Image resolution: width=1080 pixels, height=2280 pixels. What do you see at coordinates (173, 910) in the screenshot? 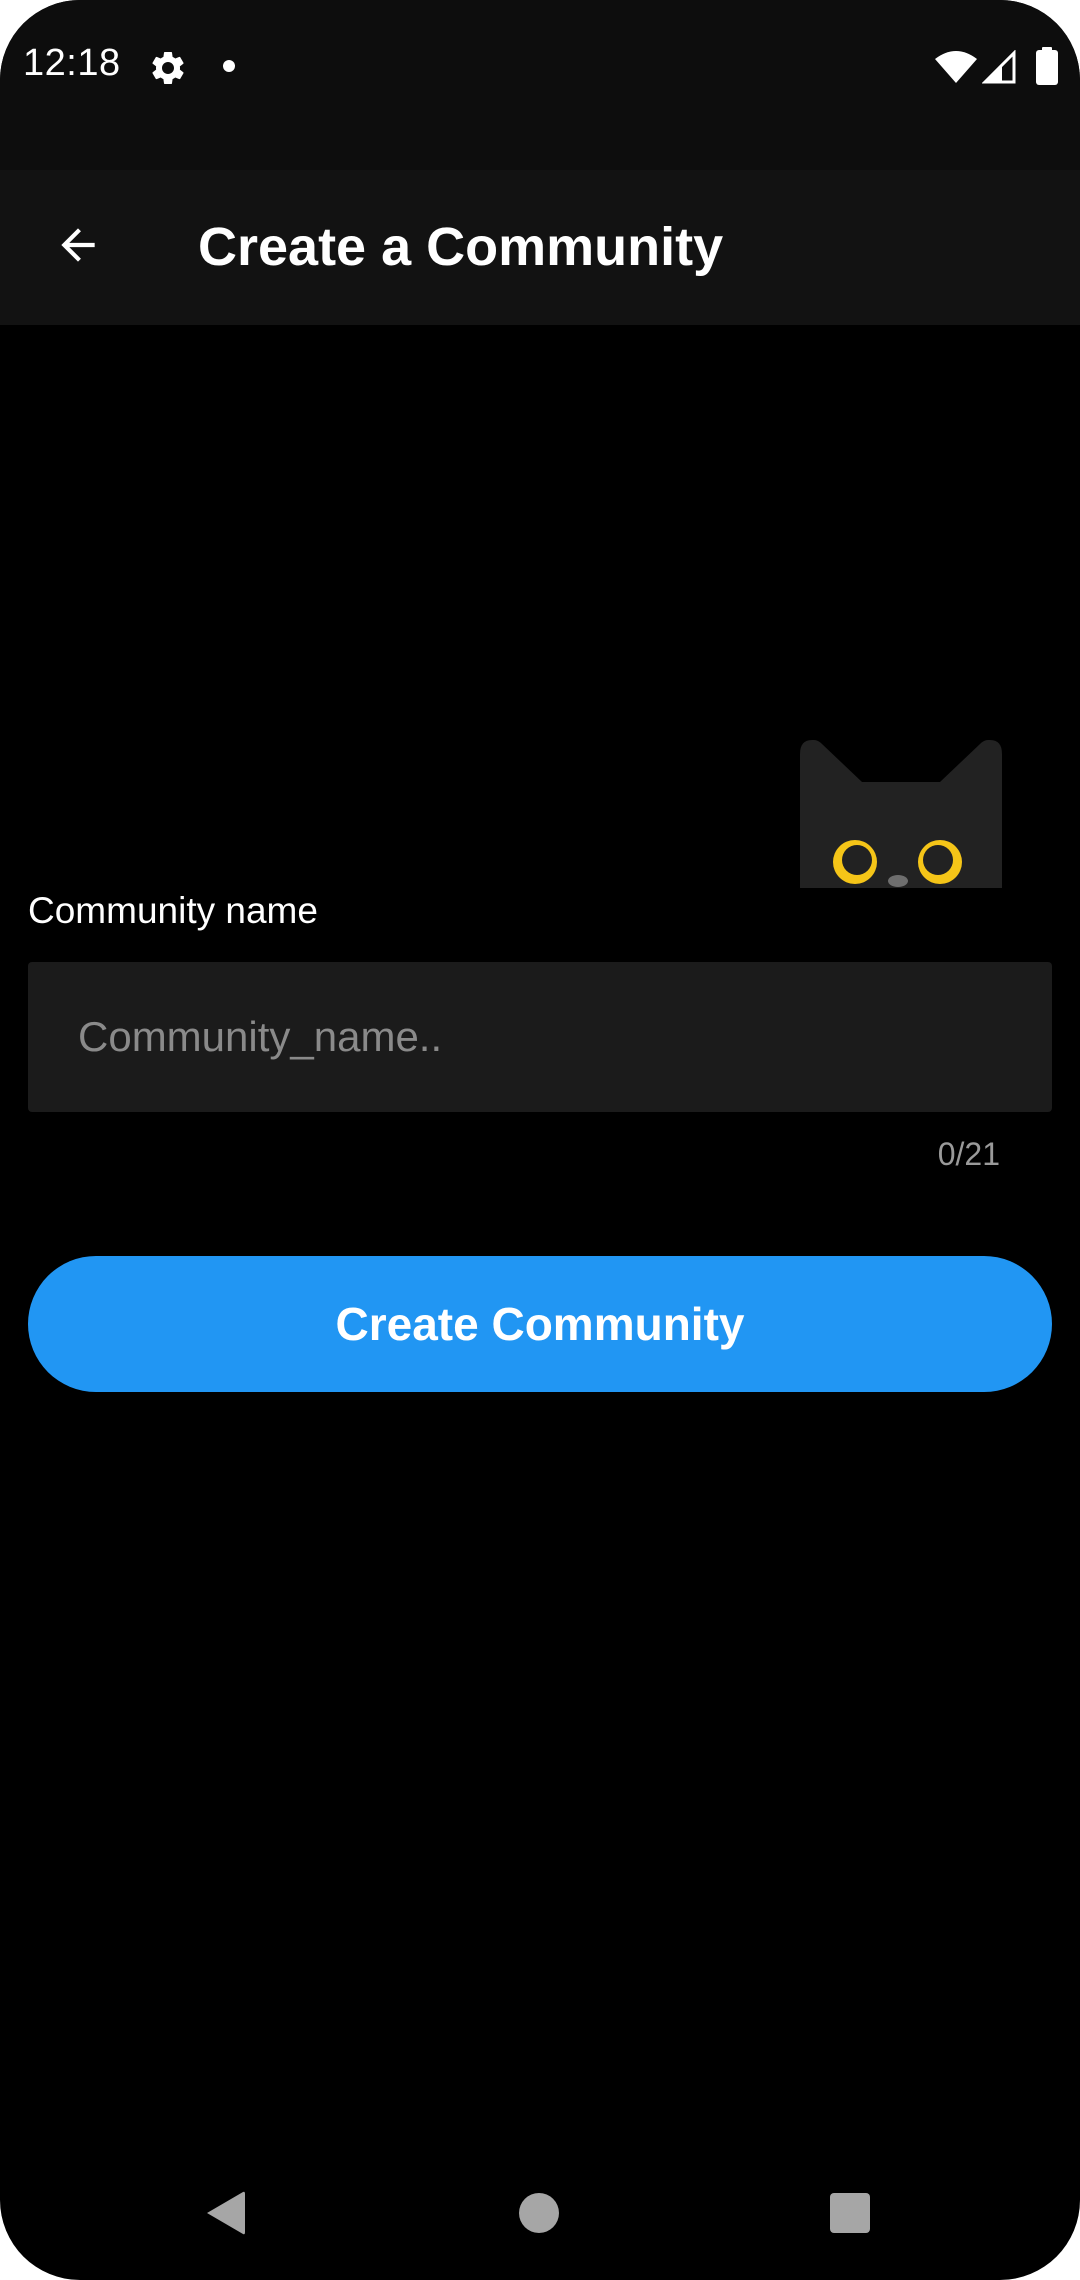
I see `community-name-label: Community name` at bounding box center [173, 910].